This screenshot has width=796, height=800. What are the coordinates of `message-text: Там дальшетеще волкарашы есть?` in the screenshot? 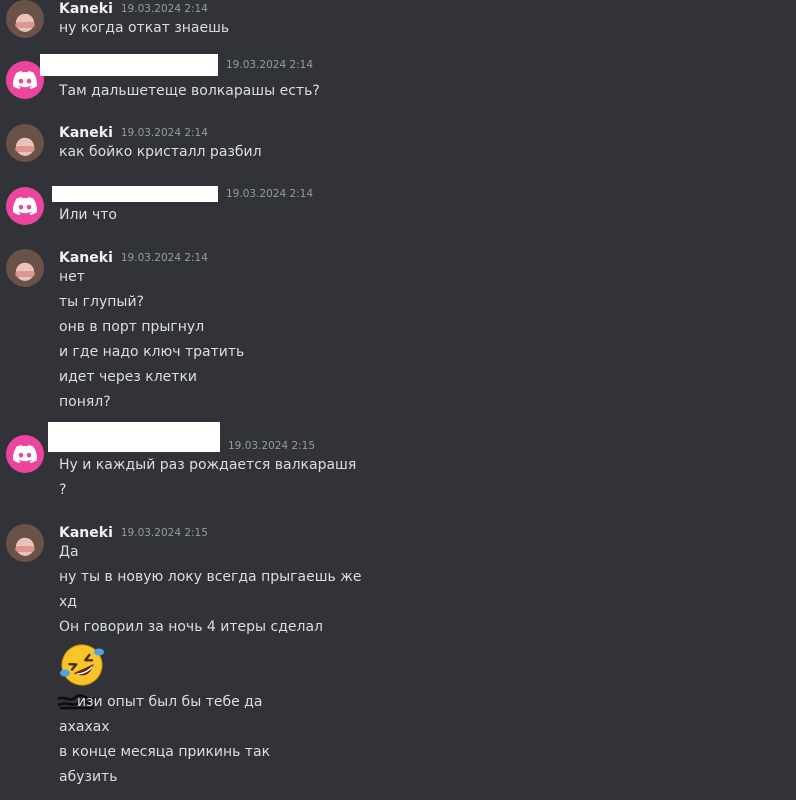 It's located at (189, 91).